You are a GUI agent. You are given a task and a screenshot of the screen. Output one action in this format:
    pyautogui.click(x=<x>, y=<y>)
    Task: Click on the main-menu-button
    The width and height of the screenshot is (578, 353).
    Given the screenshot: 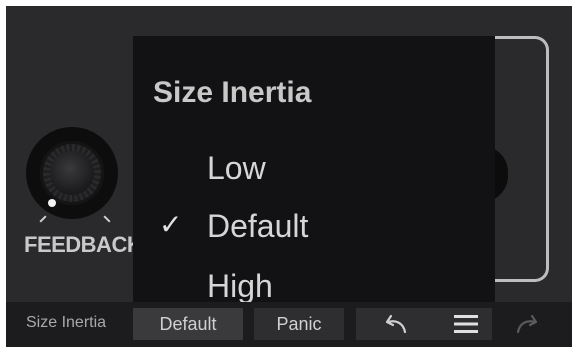 What is the action you would take?
    pyautogui.click(x=466, y=324)
    